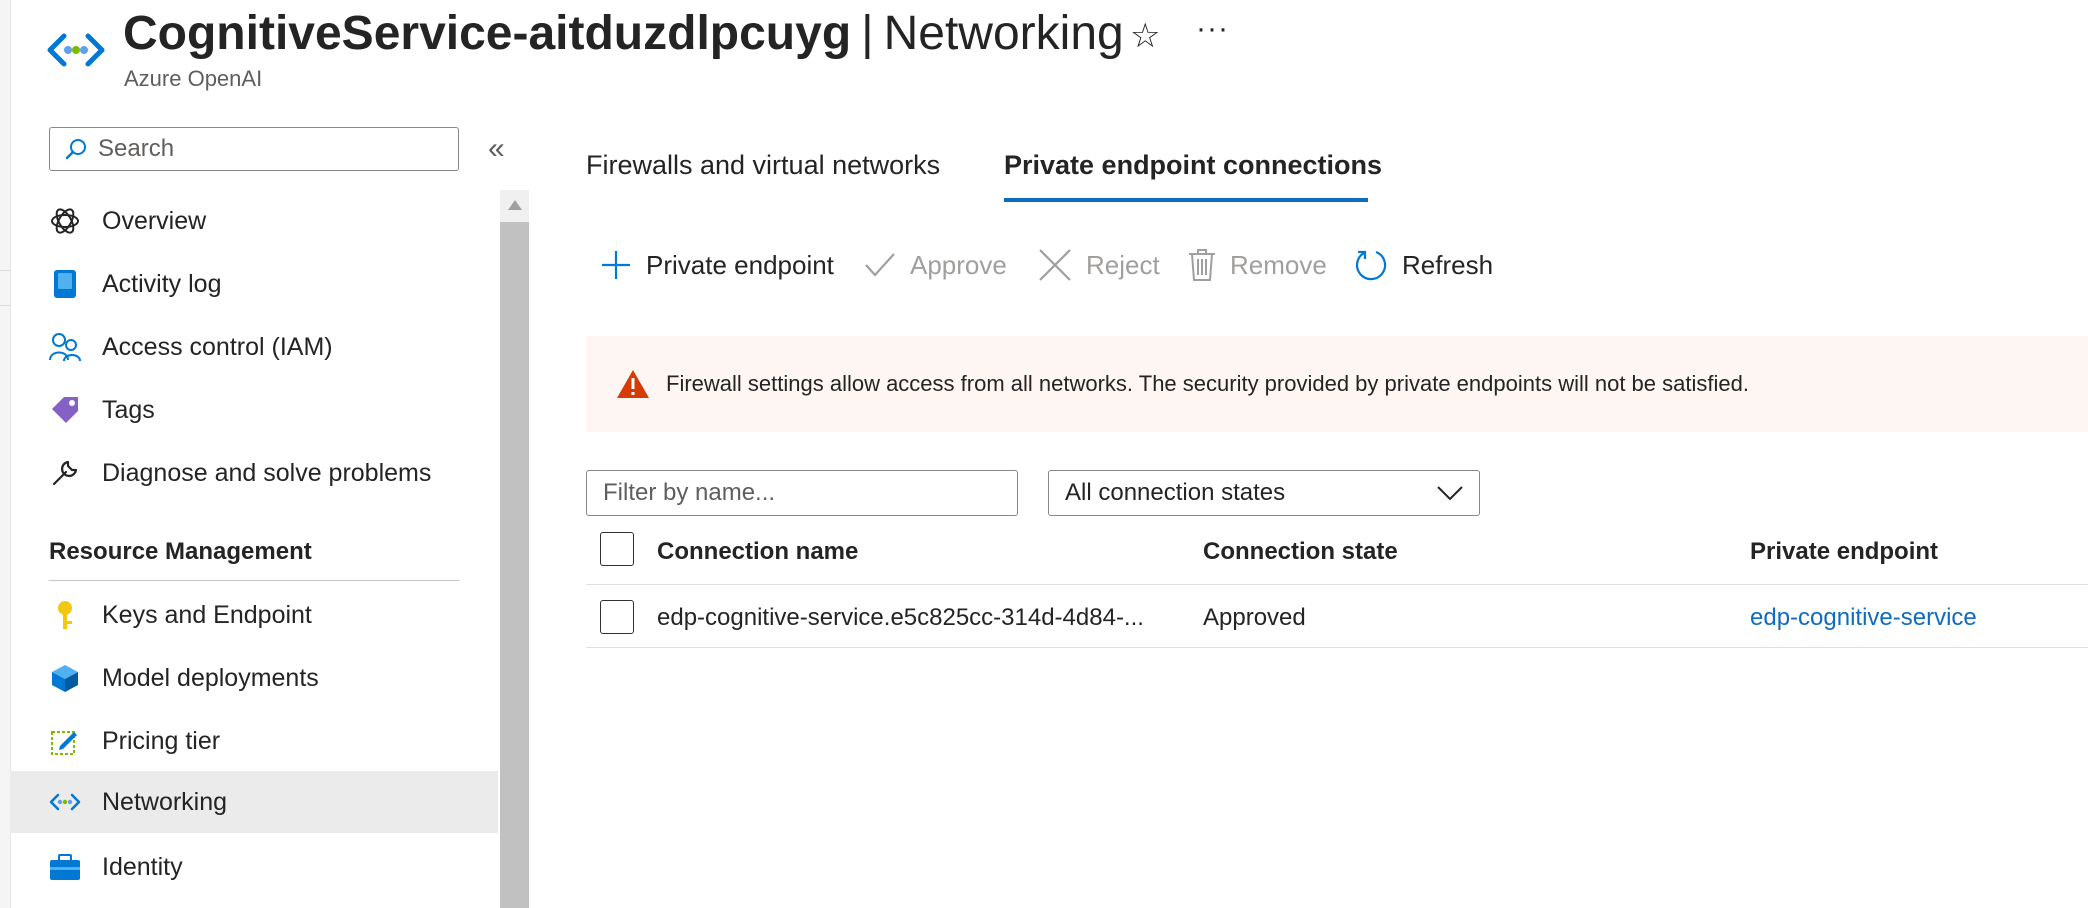  Describe the element at coordinates (207, 614) in the screenshot. I see `sidebar-item-label: Keys and Endpoint` at that location.